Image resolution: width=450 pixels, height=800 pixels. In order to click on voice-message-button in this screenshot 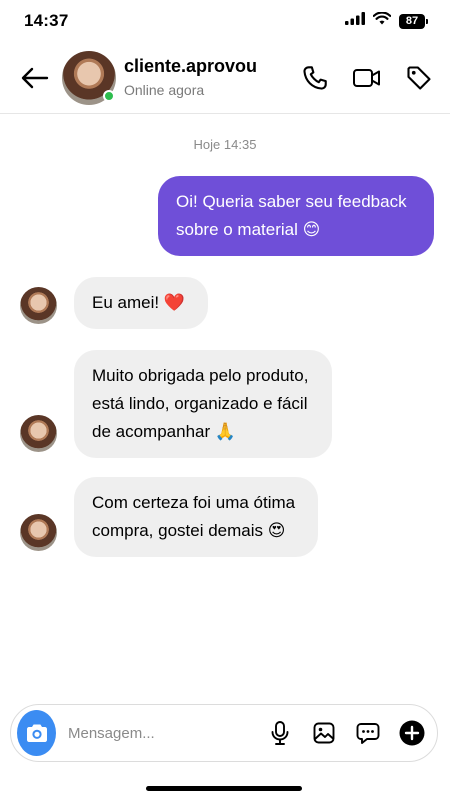, I will do `click(280, 733)`.